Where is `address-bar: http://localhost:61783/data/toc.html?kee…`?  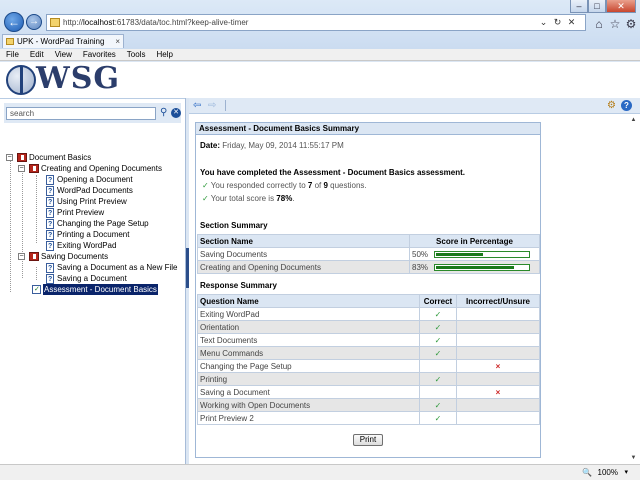
address-bar: http://localhost:61783/data/toc.html?kee… is located at coordinates (316, 22).